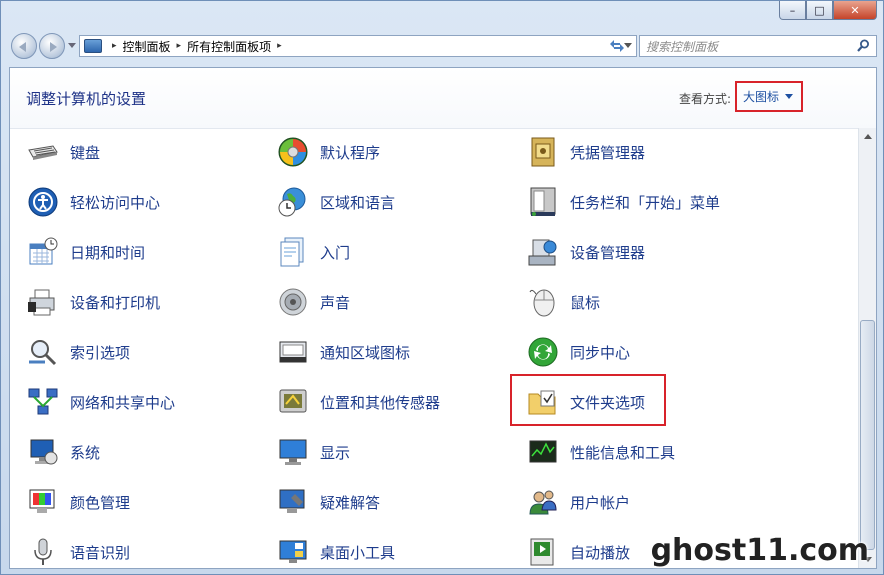 The height and width of the screenshot is (575, 884). What do you see at coordinates (335, 252) in the screenshot?
I see `control-panel-item-label: 入门` at bounding box center [335, 252].